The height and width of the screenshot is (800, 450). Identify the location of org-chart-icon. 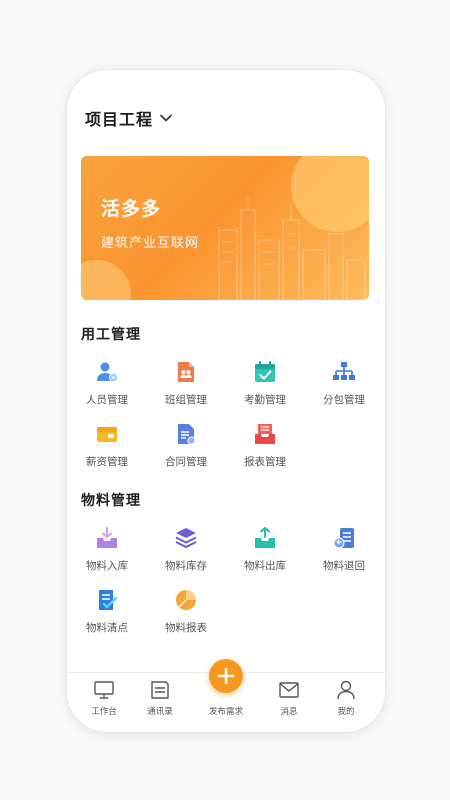
(344, 371).